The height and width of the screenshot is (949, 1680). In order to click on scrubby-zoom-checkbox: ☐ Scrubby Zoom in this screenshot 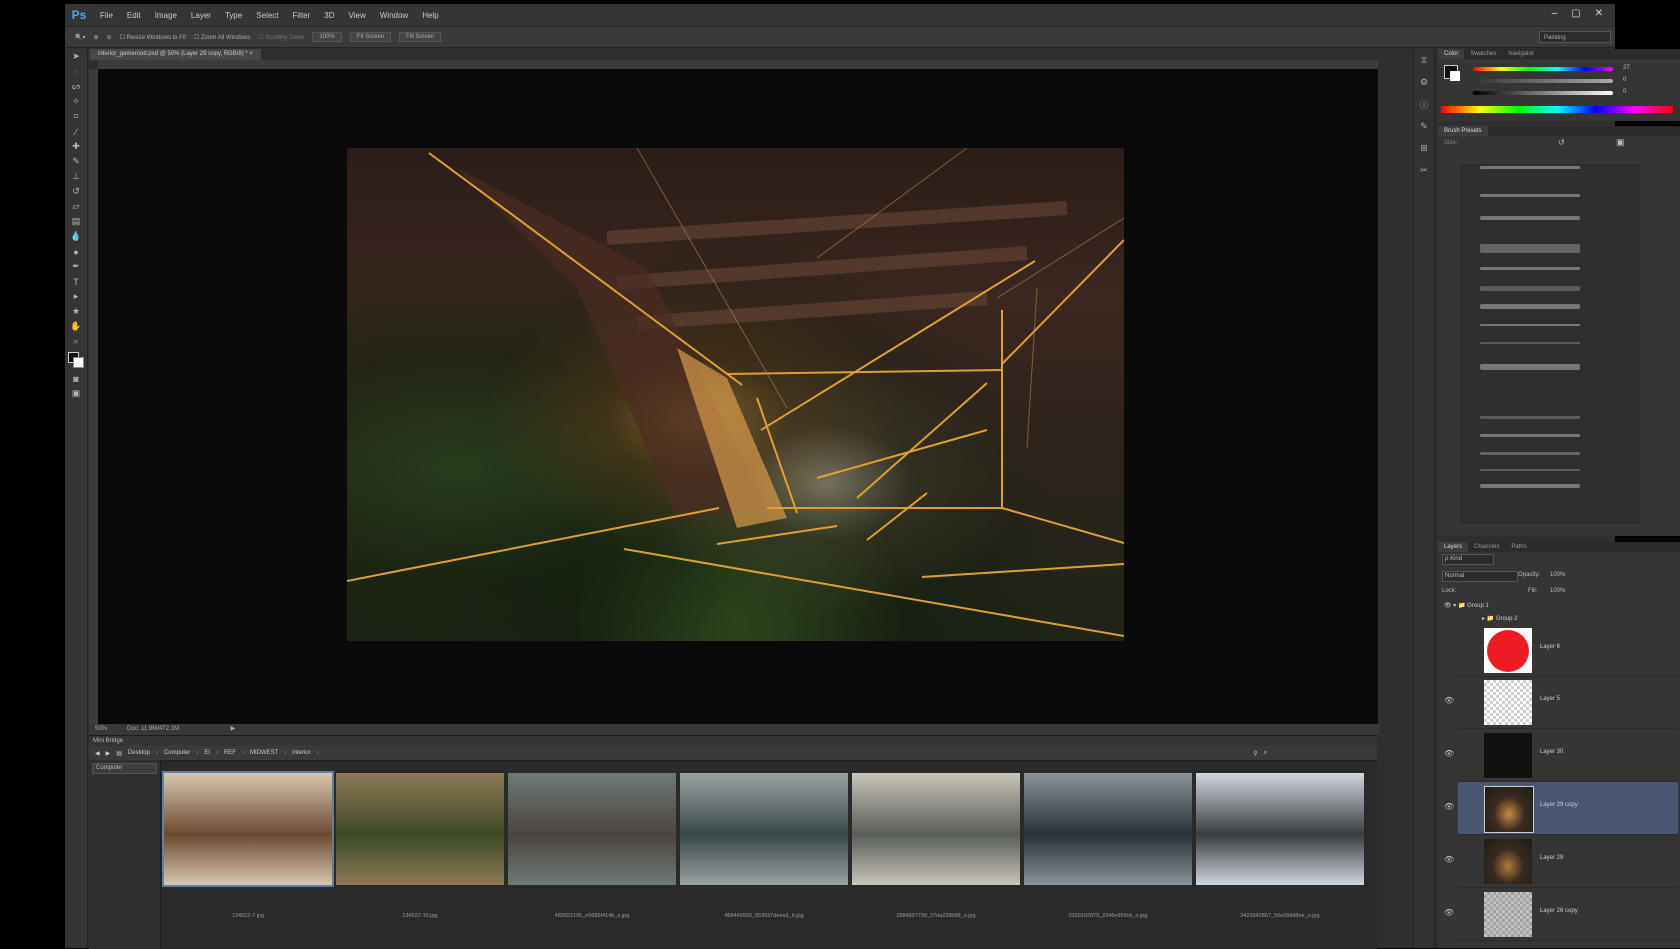, I will do `click(281, 37)`.